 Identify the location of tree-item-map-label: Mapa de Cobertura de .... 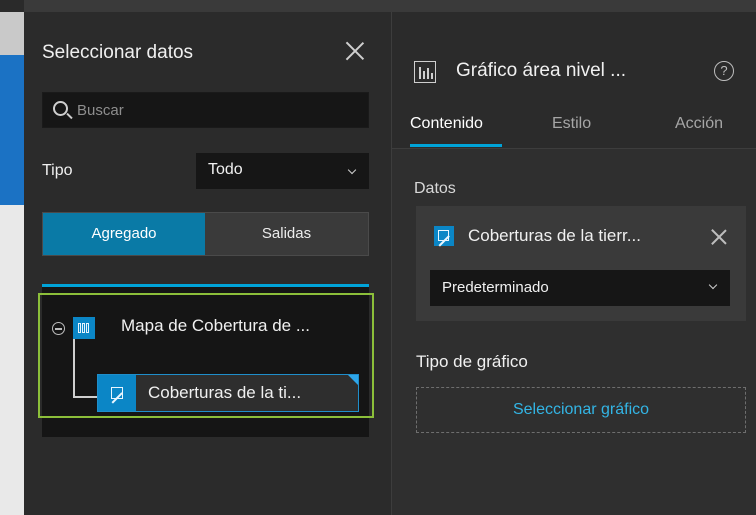
(240, 326).